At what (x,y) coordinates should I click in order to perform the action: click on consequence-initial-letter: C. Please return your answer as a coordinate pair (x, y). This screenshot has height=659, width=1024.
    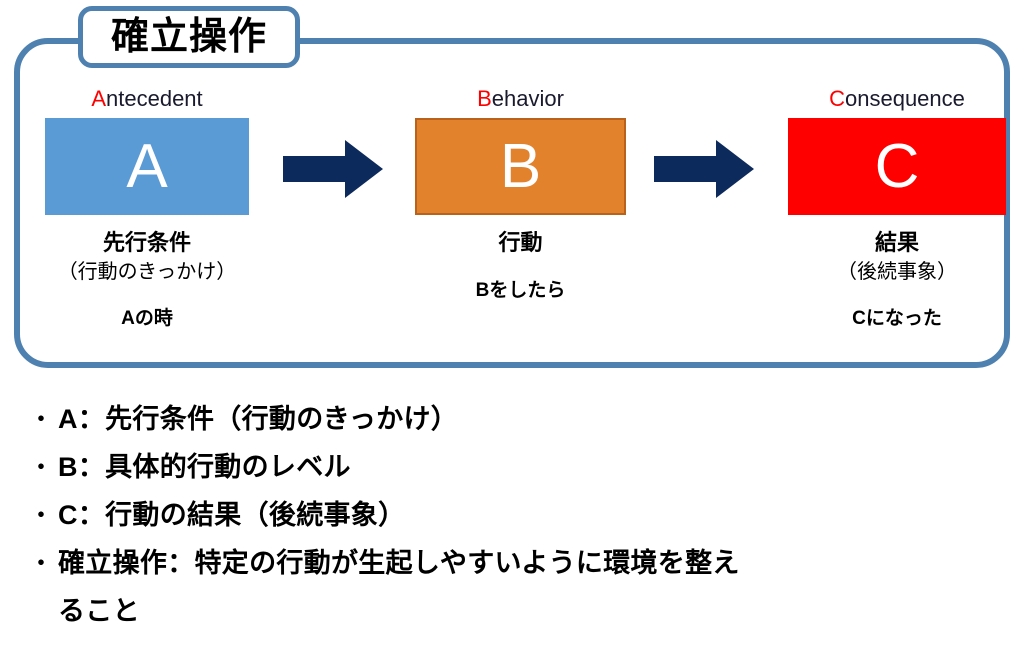
    Looking at the image, I should click on (837, 98).